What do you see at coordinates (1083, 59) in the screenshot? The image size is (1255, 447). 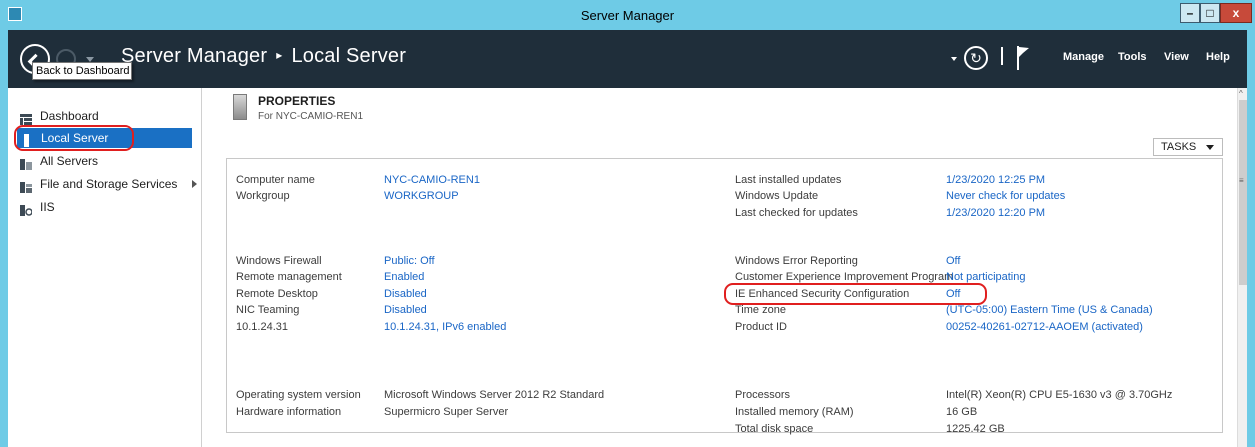 I see `menu-manage: Manage` at bounding box center [1083, 59].